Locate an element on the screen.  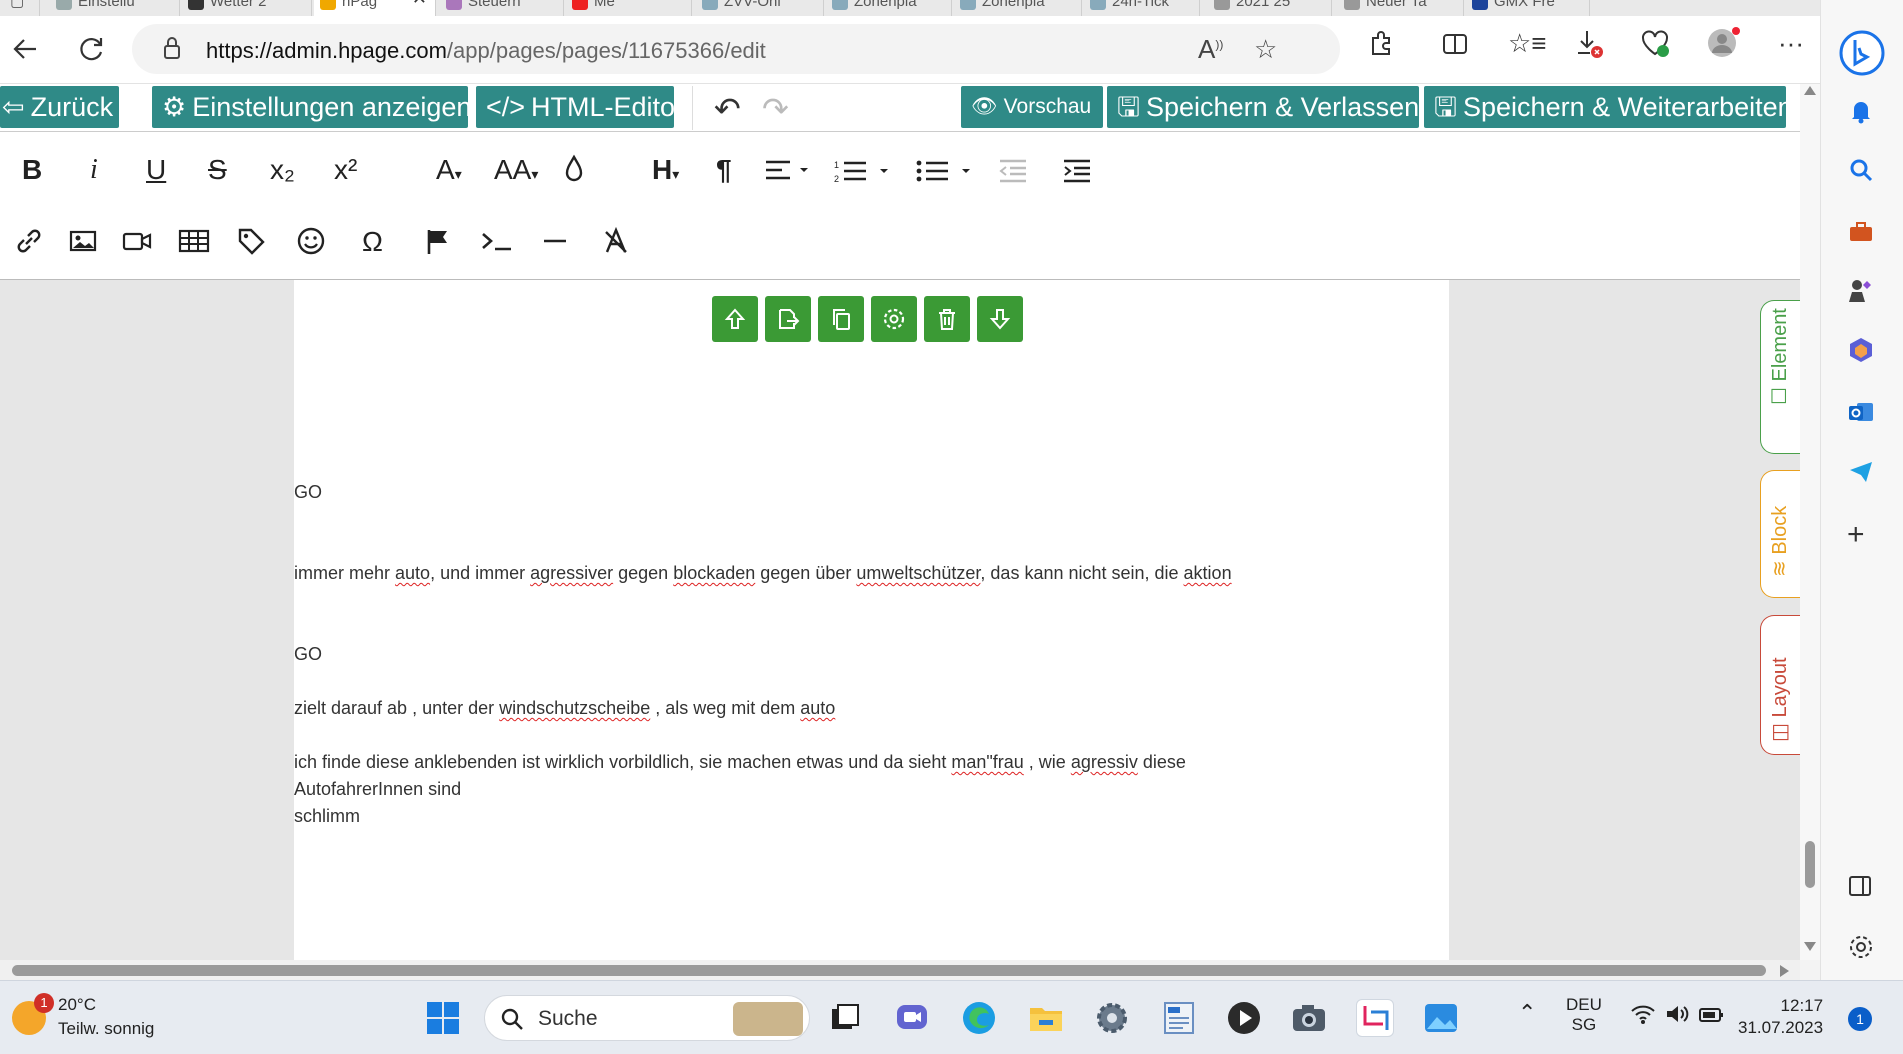
system-clock: 12:17 31.07.2023 is located at coordinates (1780, 1017).